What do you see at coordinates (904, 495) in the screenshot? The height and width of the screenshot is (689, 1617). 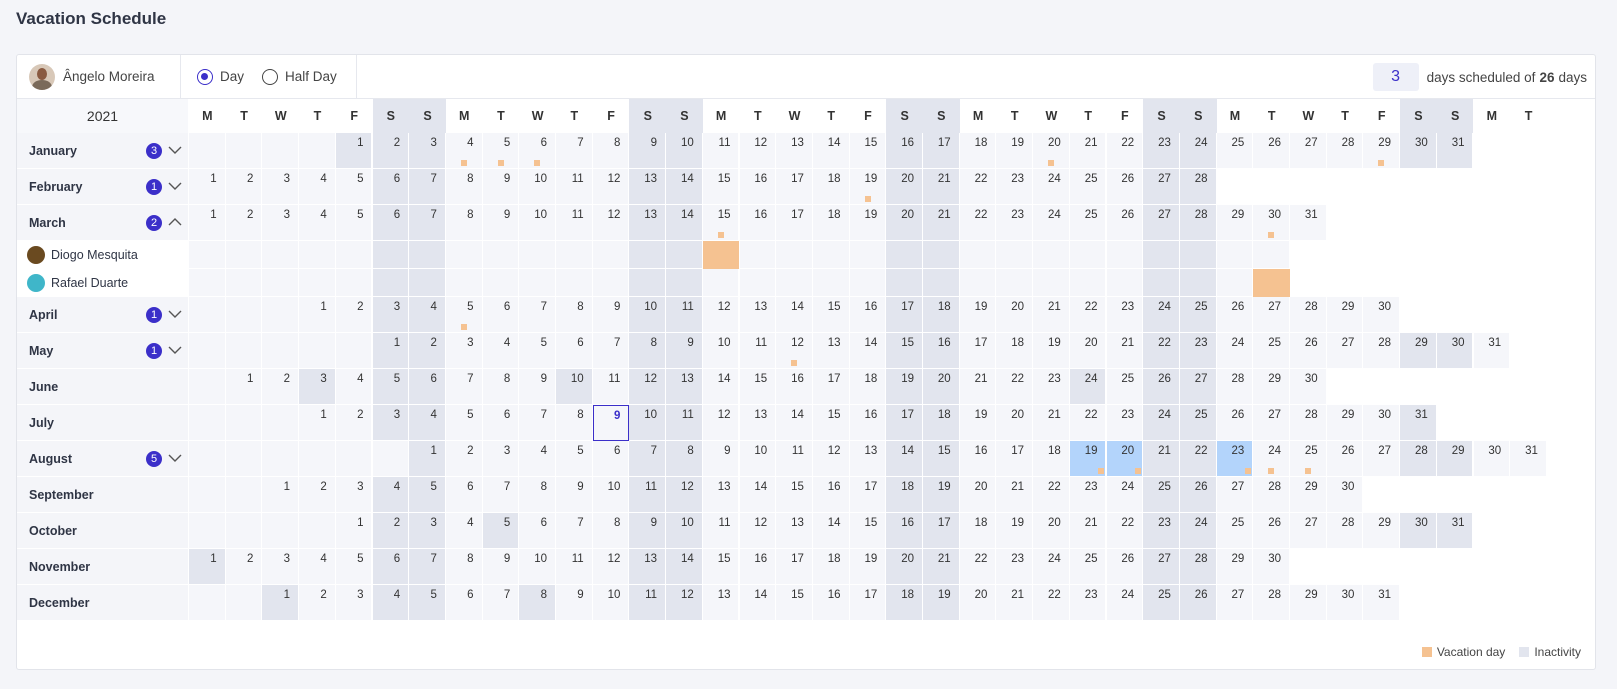 I see `day-cell: 18` at bounding box center [904, 495].